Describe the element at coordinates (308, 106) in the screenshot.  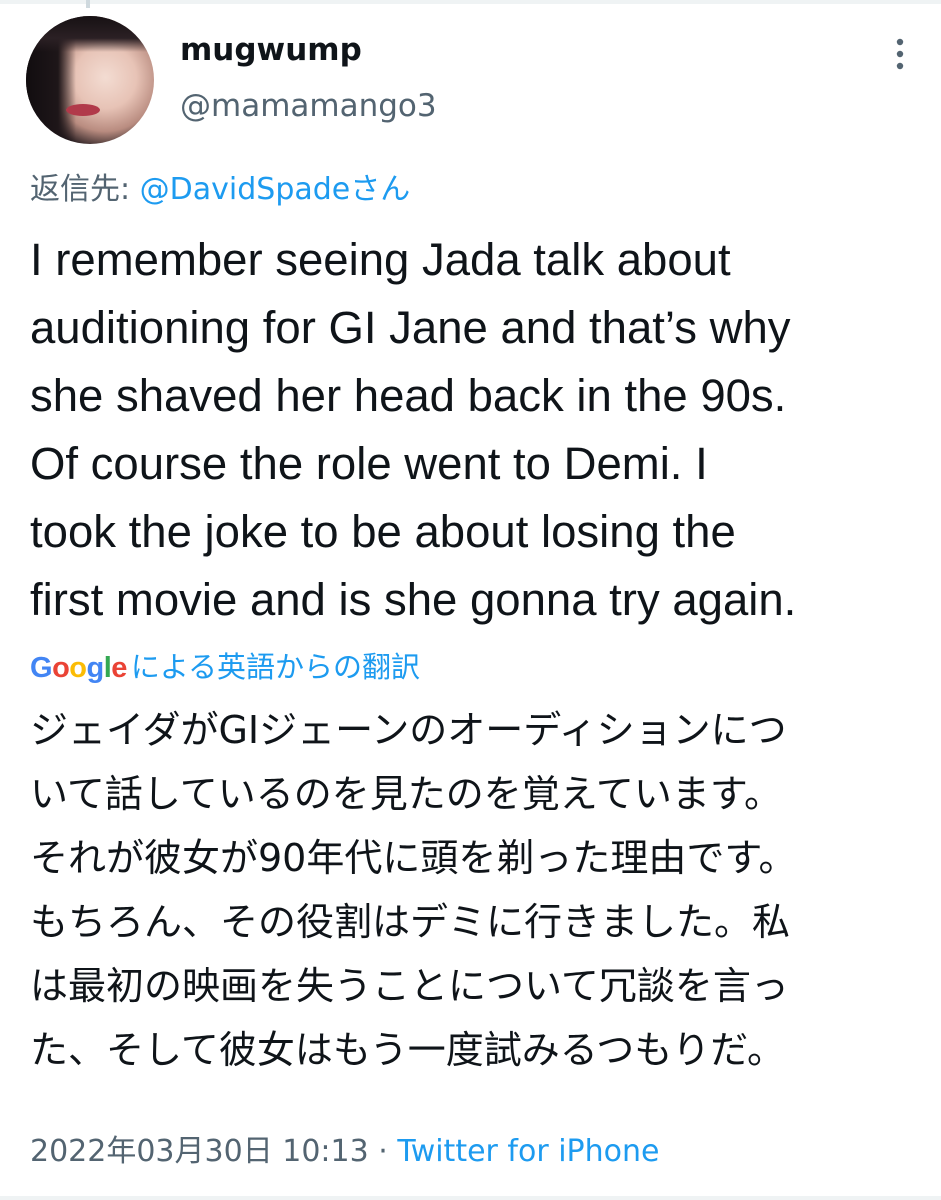
I see `author-handle: @mamamango3` at that location.